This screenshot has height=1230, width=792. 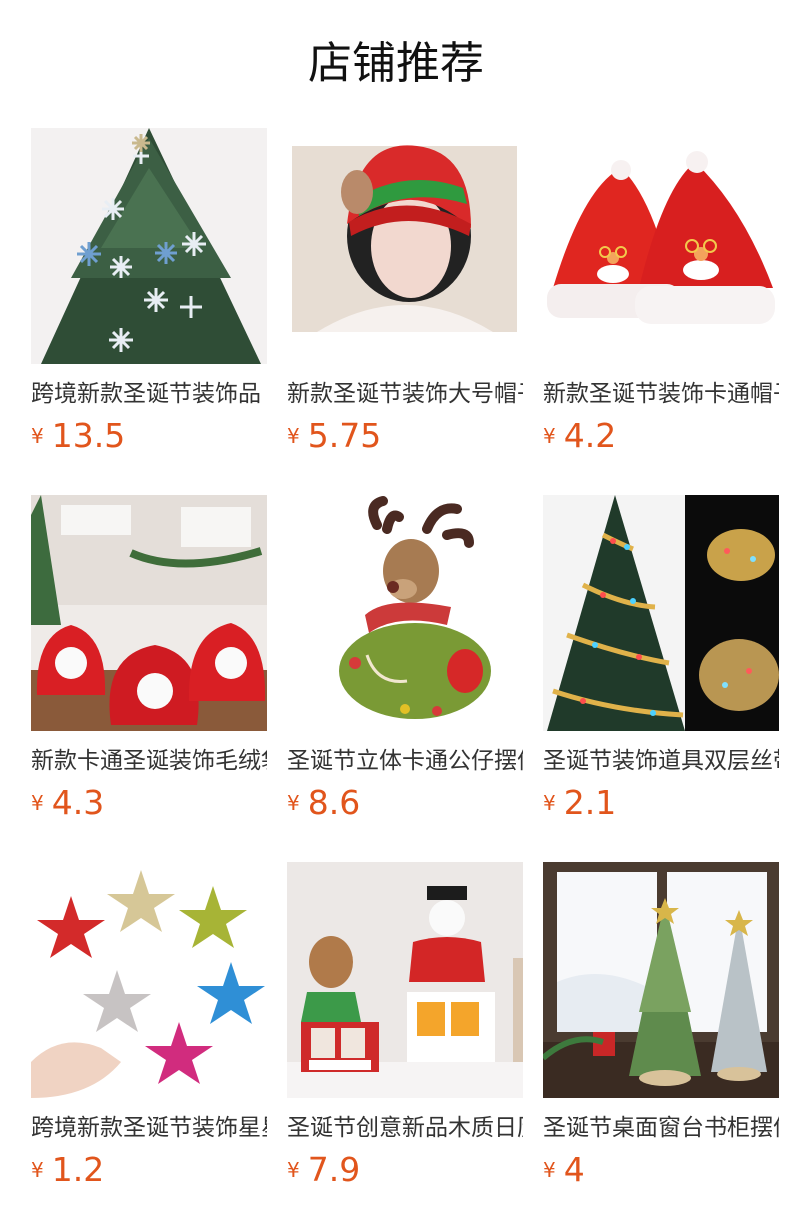 I want to click on product-card: 圣诞节桌面窗台书柜摆件 ¥4, so click(x=661, y=1027).